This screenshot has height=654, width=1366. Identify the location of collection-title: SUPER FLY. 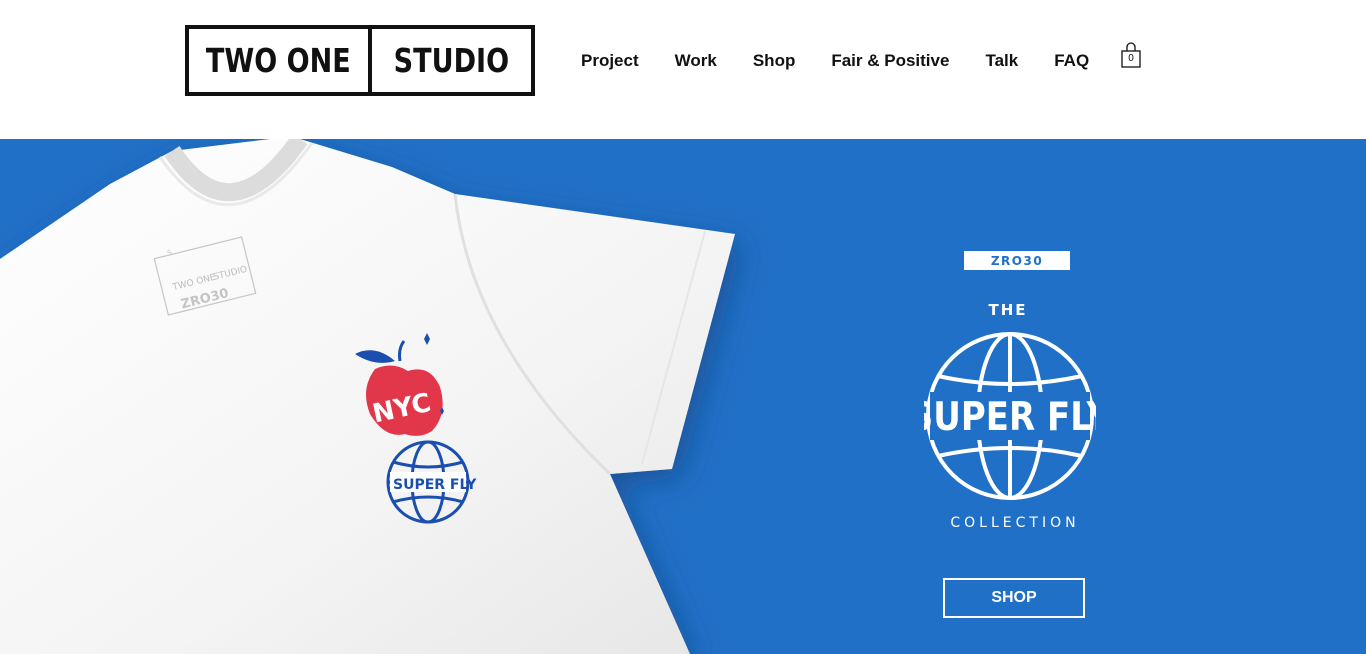
(1010, 417).